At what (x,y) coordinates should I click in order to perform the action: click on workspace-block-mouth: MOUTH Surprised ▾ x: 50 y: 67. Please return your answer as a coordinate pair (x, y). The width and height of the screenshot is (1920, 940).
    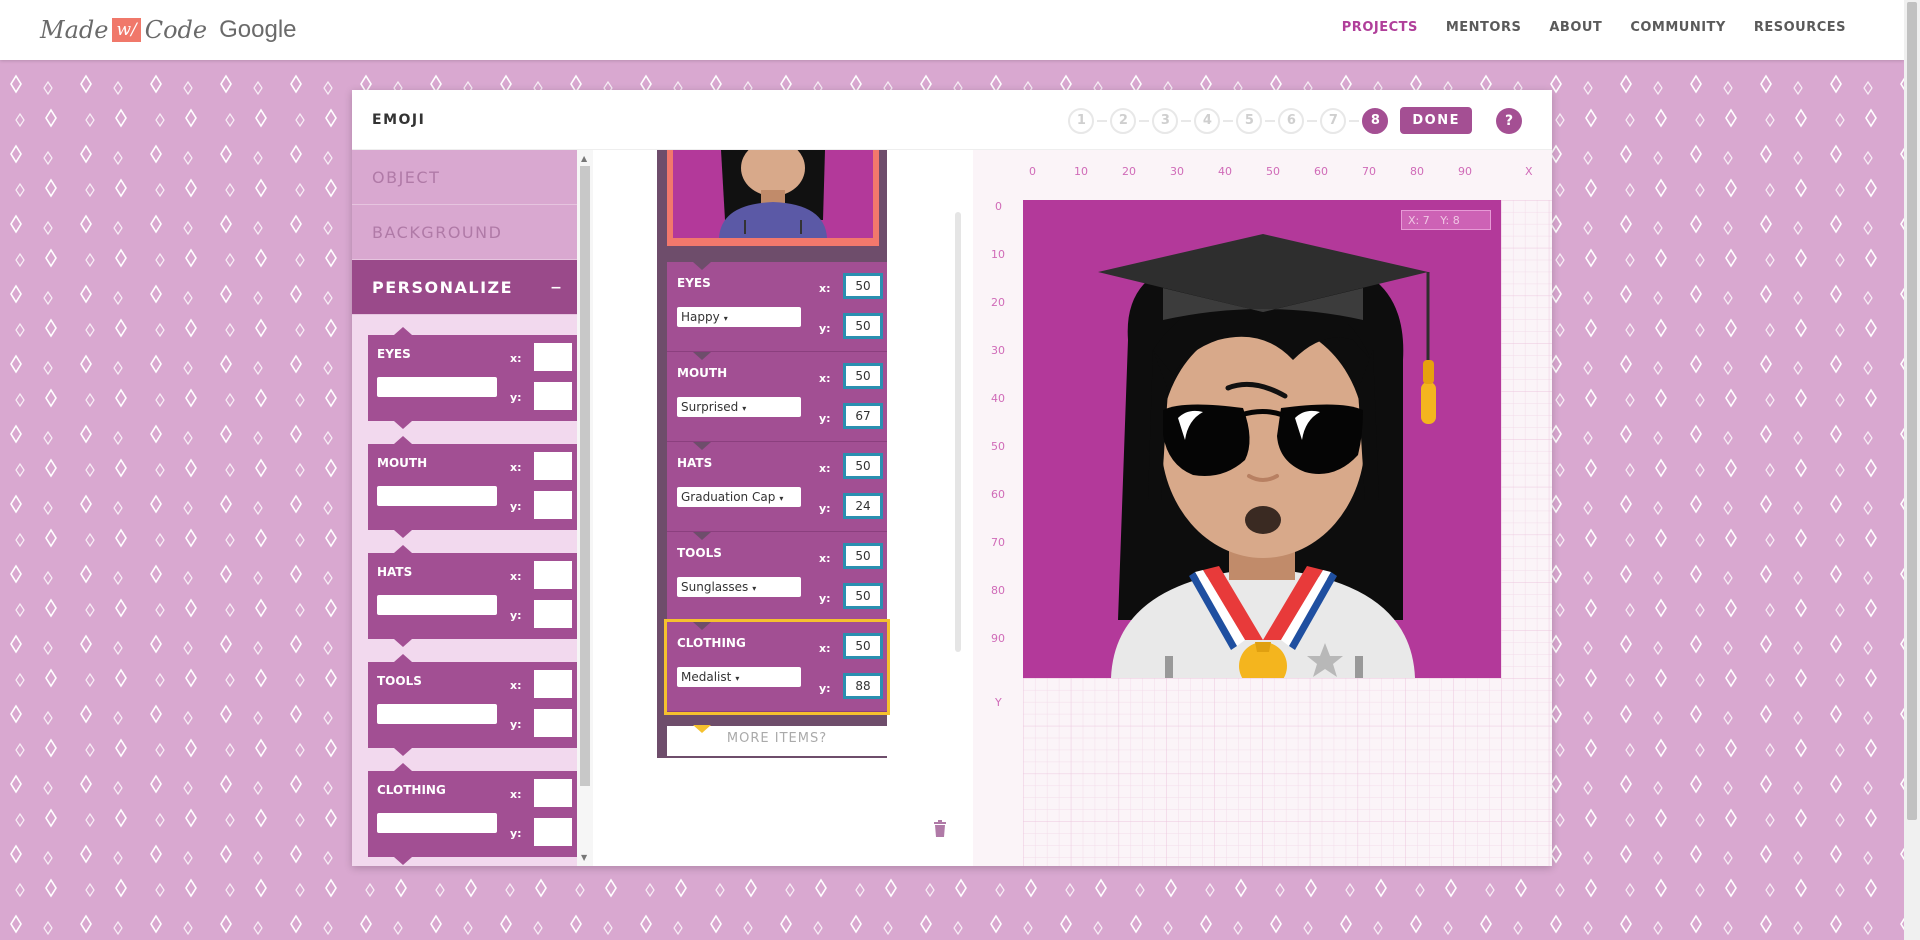
    Looking at the image, I should click on (777, 397).